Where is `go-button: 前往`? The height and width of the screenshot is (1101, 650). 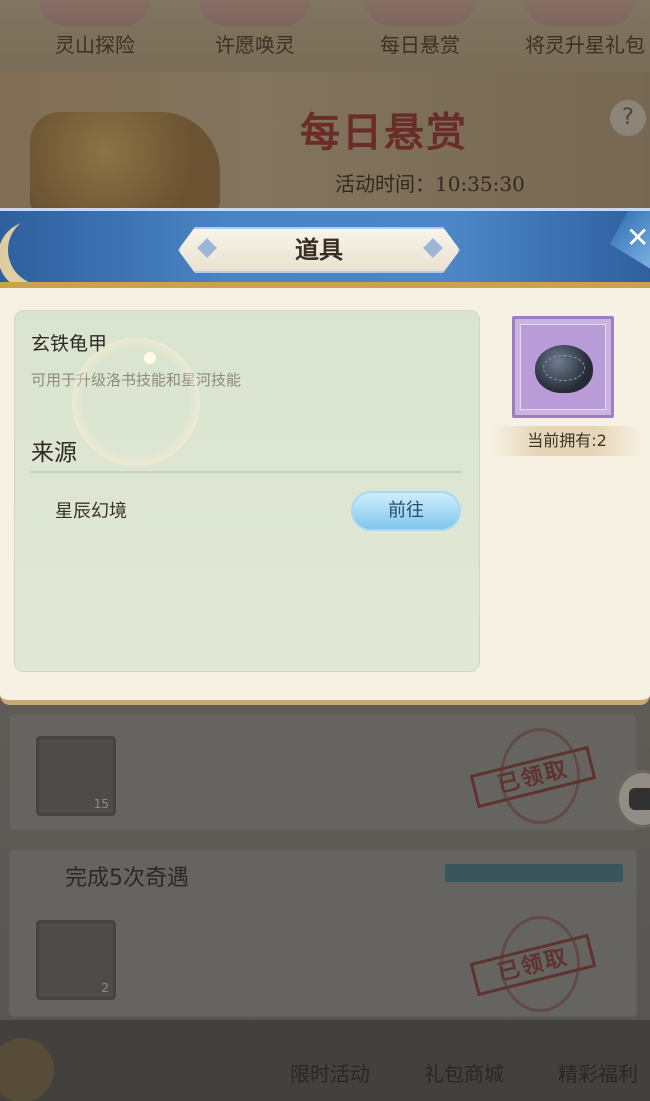
go-button: 前往 is located at coordinates (406, 511).